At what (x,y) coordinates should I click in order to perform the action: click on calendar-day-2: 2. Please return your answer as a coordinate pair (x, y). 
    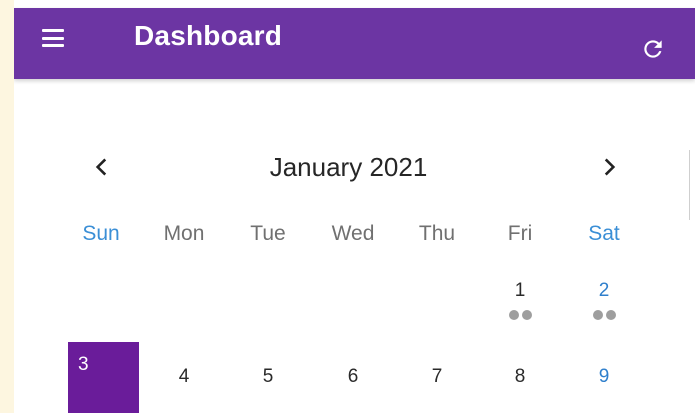
    Looking at the image, I should click on (604, 314).